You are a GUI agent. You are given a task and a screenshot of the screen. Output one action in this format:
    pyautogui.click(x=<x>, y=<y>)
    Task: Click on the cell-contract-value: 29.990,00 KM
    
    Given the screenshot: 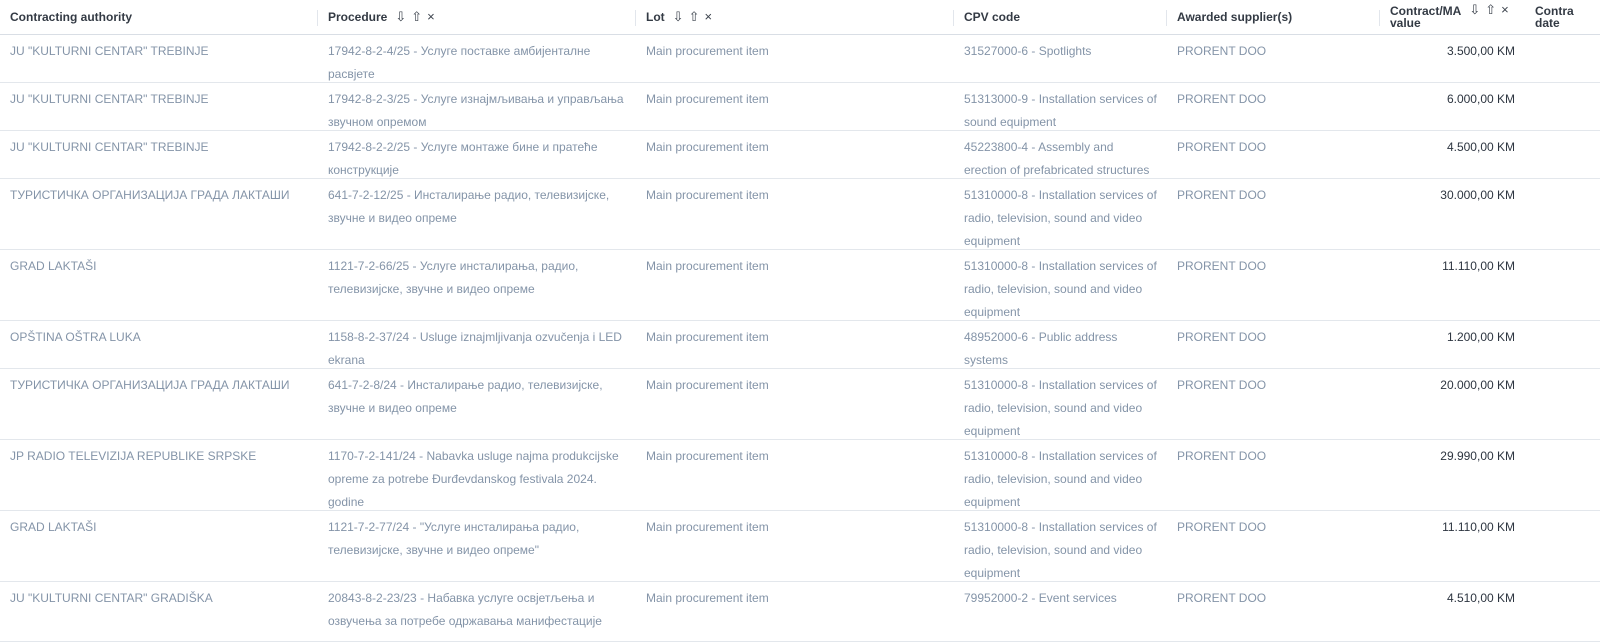 What is the action you would take?
    pyautogui.click(x=1477, y=456)
    